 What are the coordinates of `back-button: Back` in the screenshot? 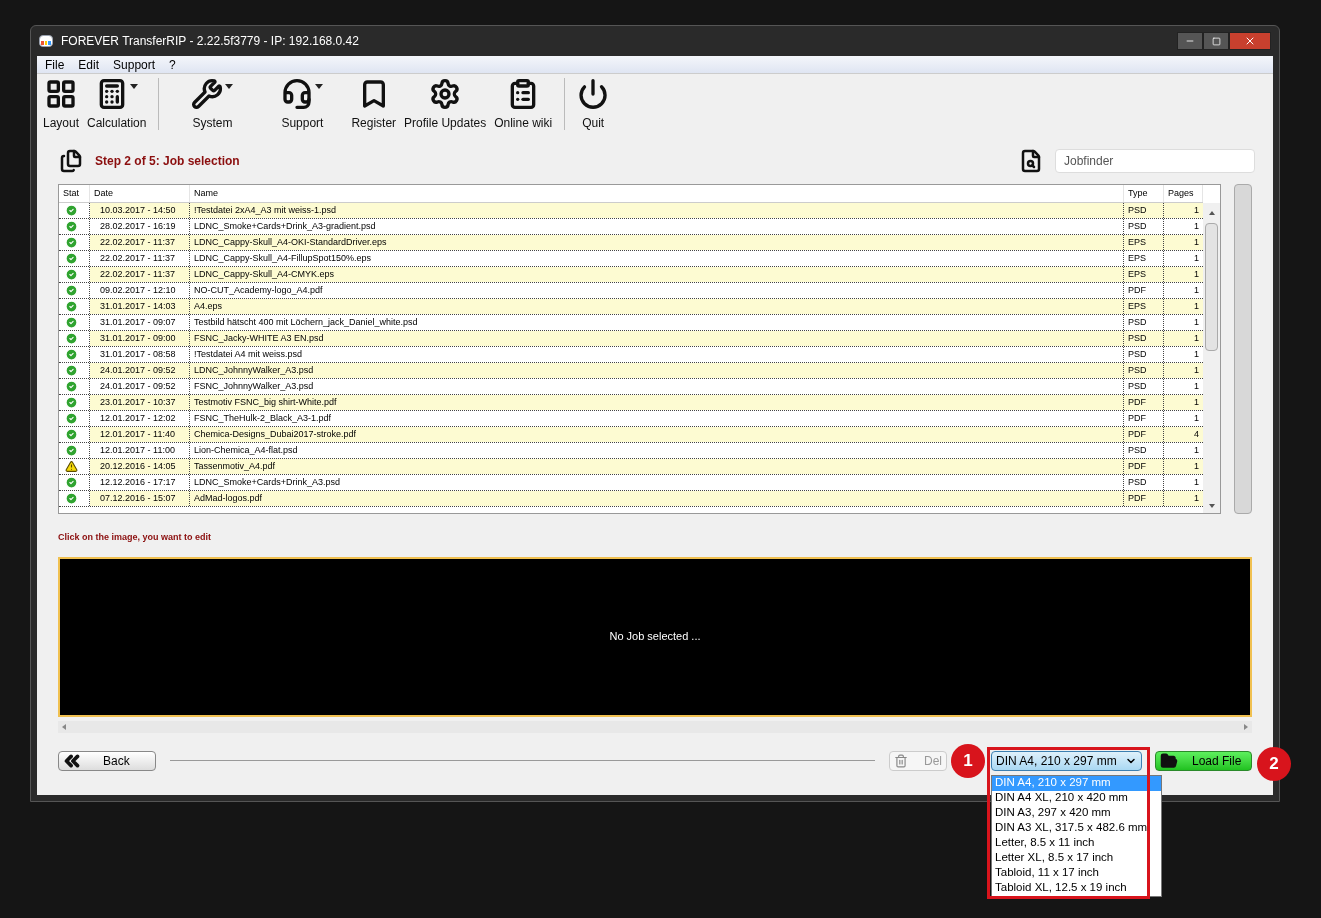 It's located at (107, 760).